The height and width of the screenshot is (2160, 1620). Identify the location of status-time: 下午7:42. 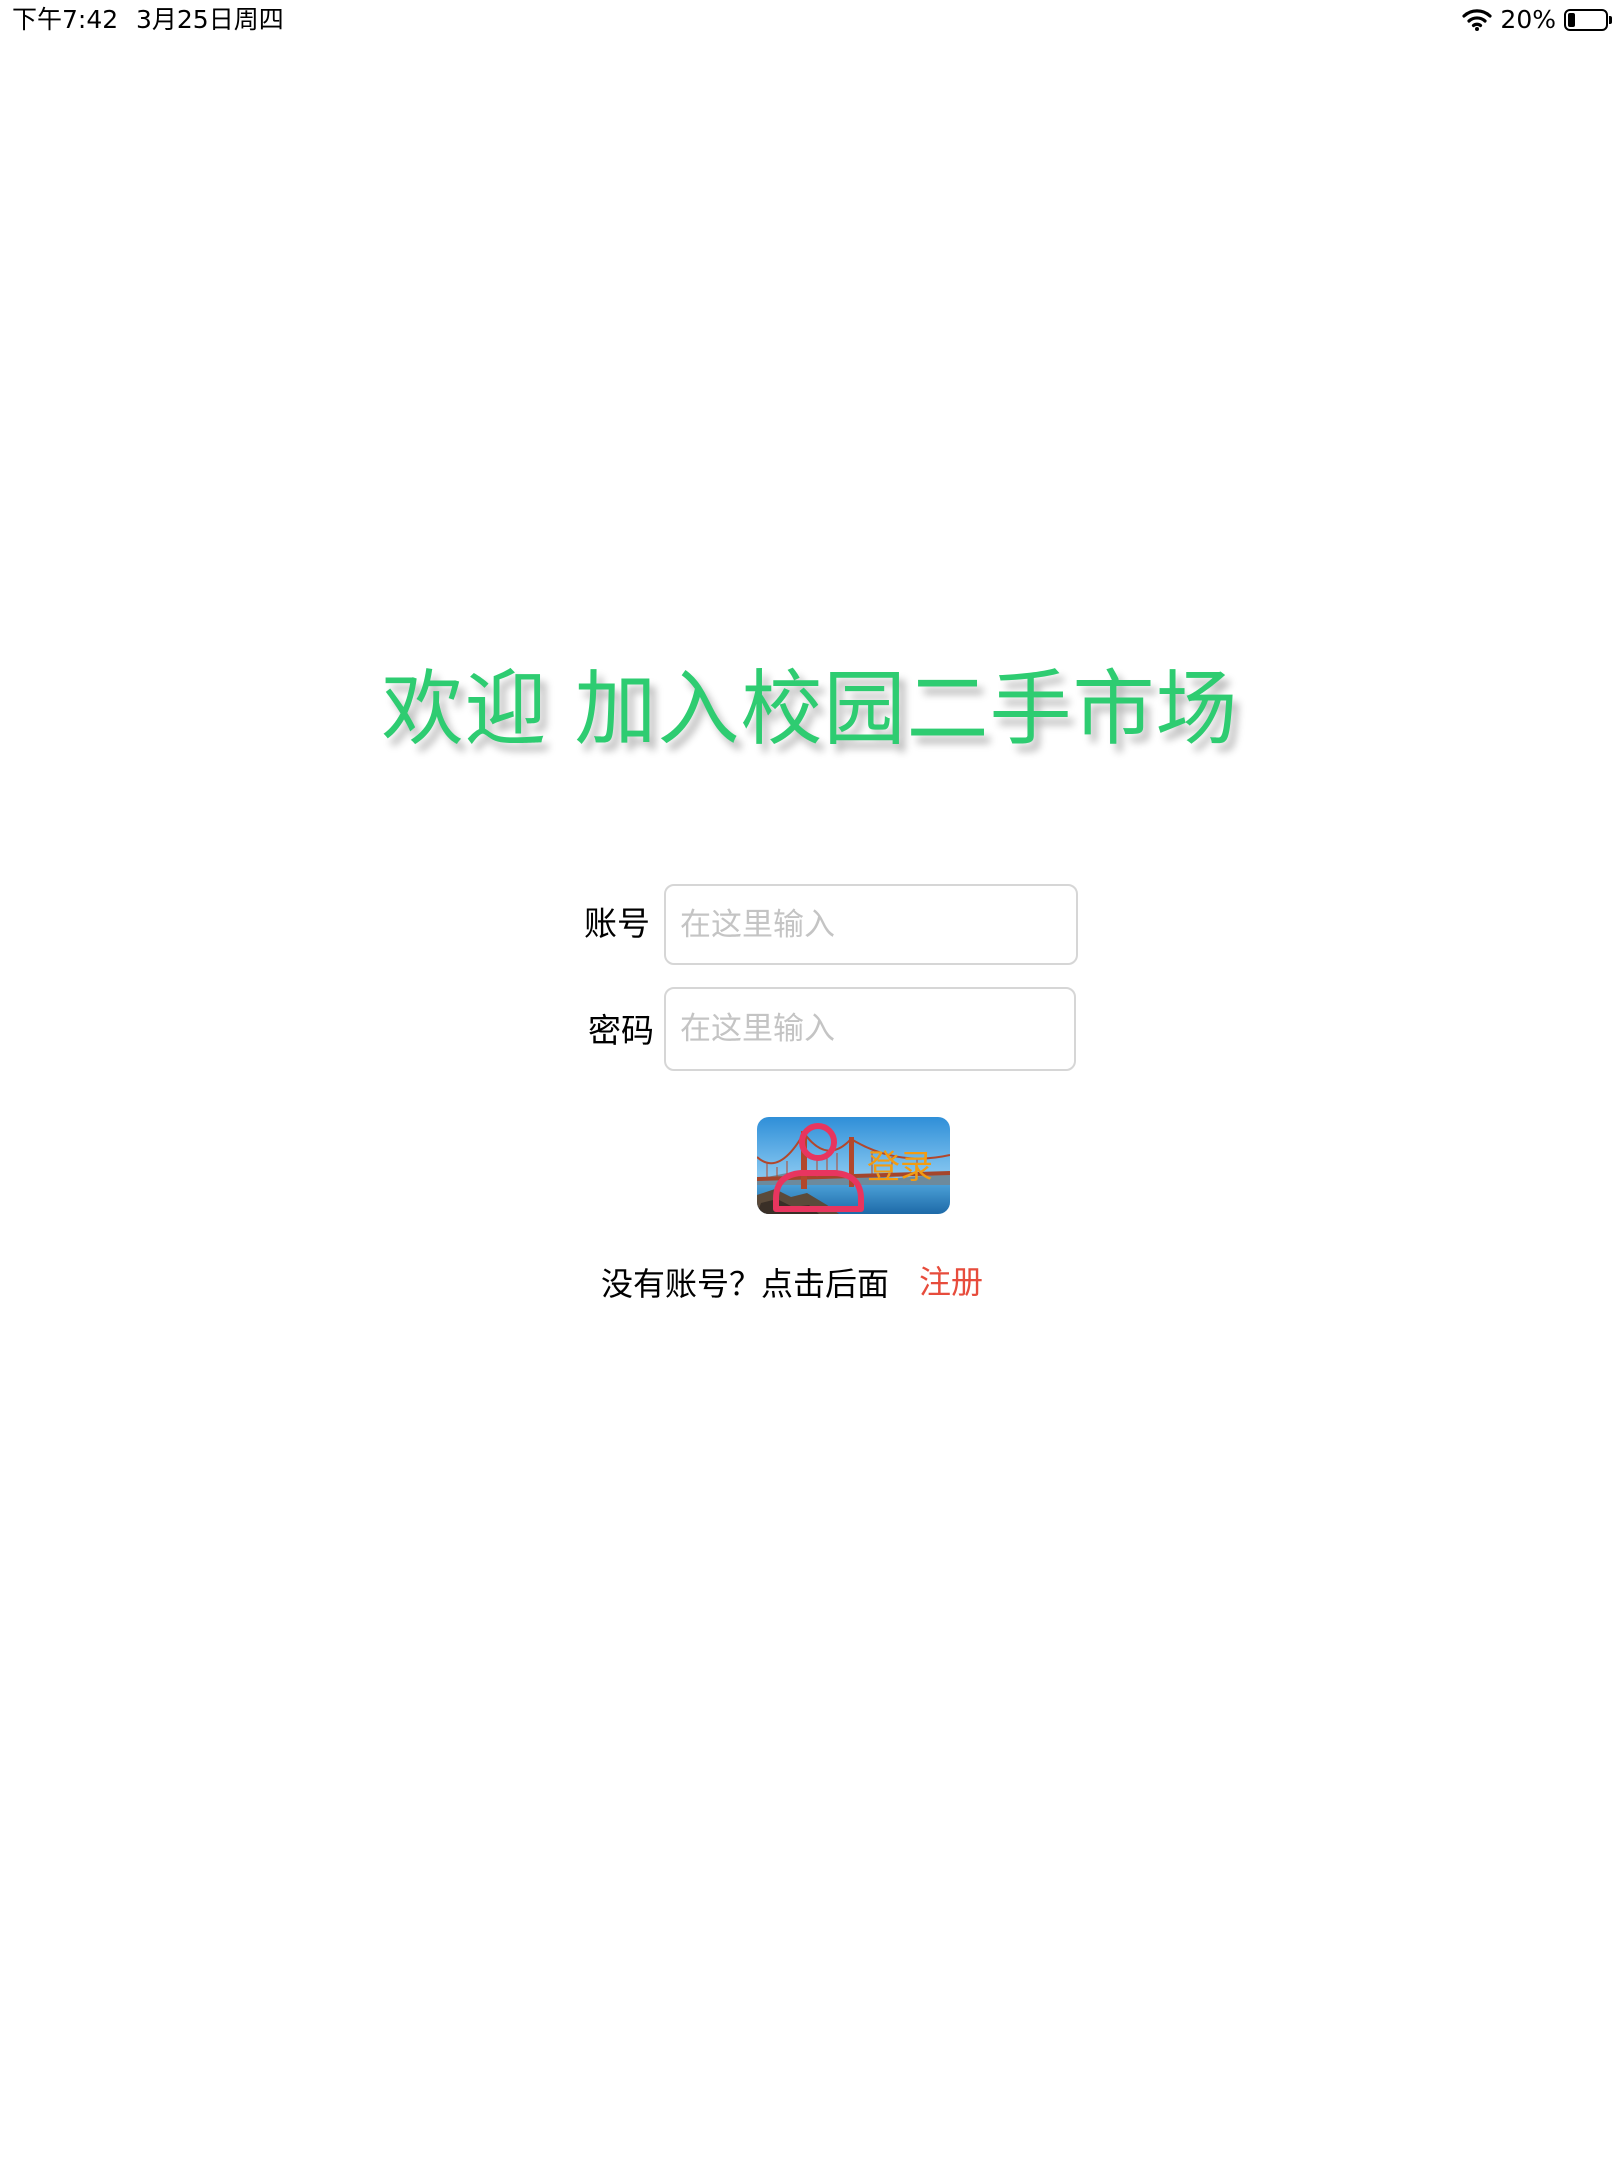
(65, 19).